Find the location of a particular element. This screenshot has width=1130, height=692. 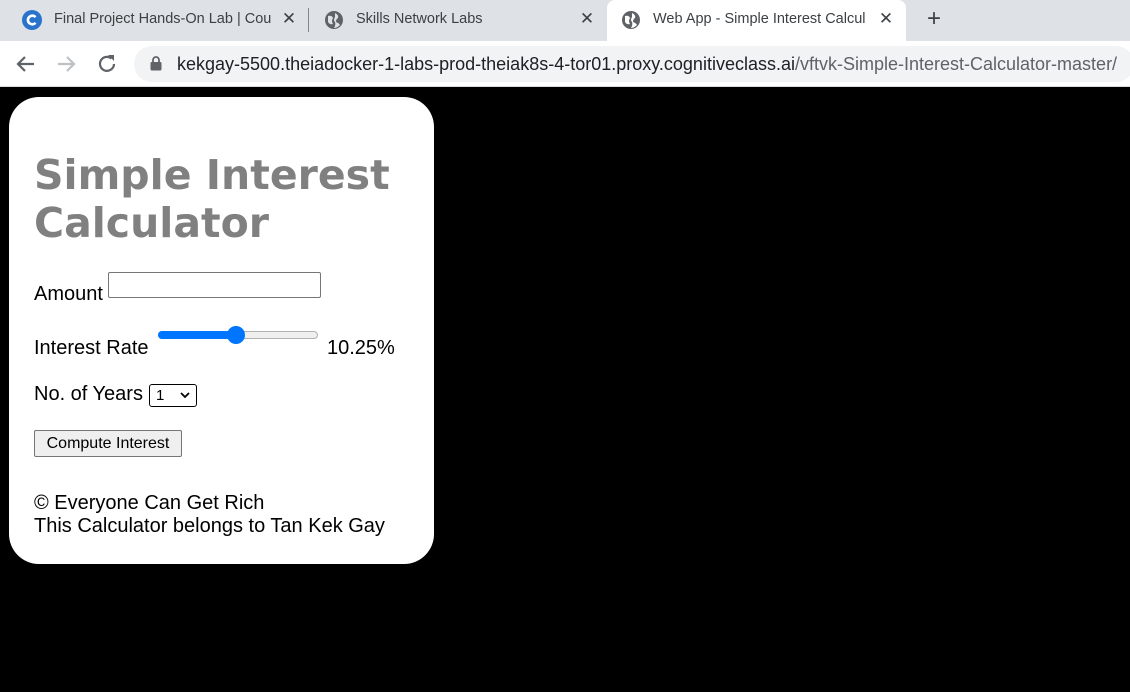

years-label: No. of Years is located at coordinates (88, 394).